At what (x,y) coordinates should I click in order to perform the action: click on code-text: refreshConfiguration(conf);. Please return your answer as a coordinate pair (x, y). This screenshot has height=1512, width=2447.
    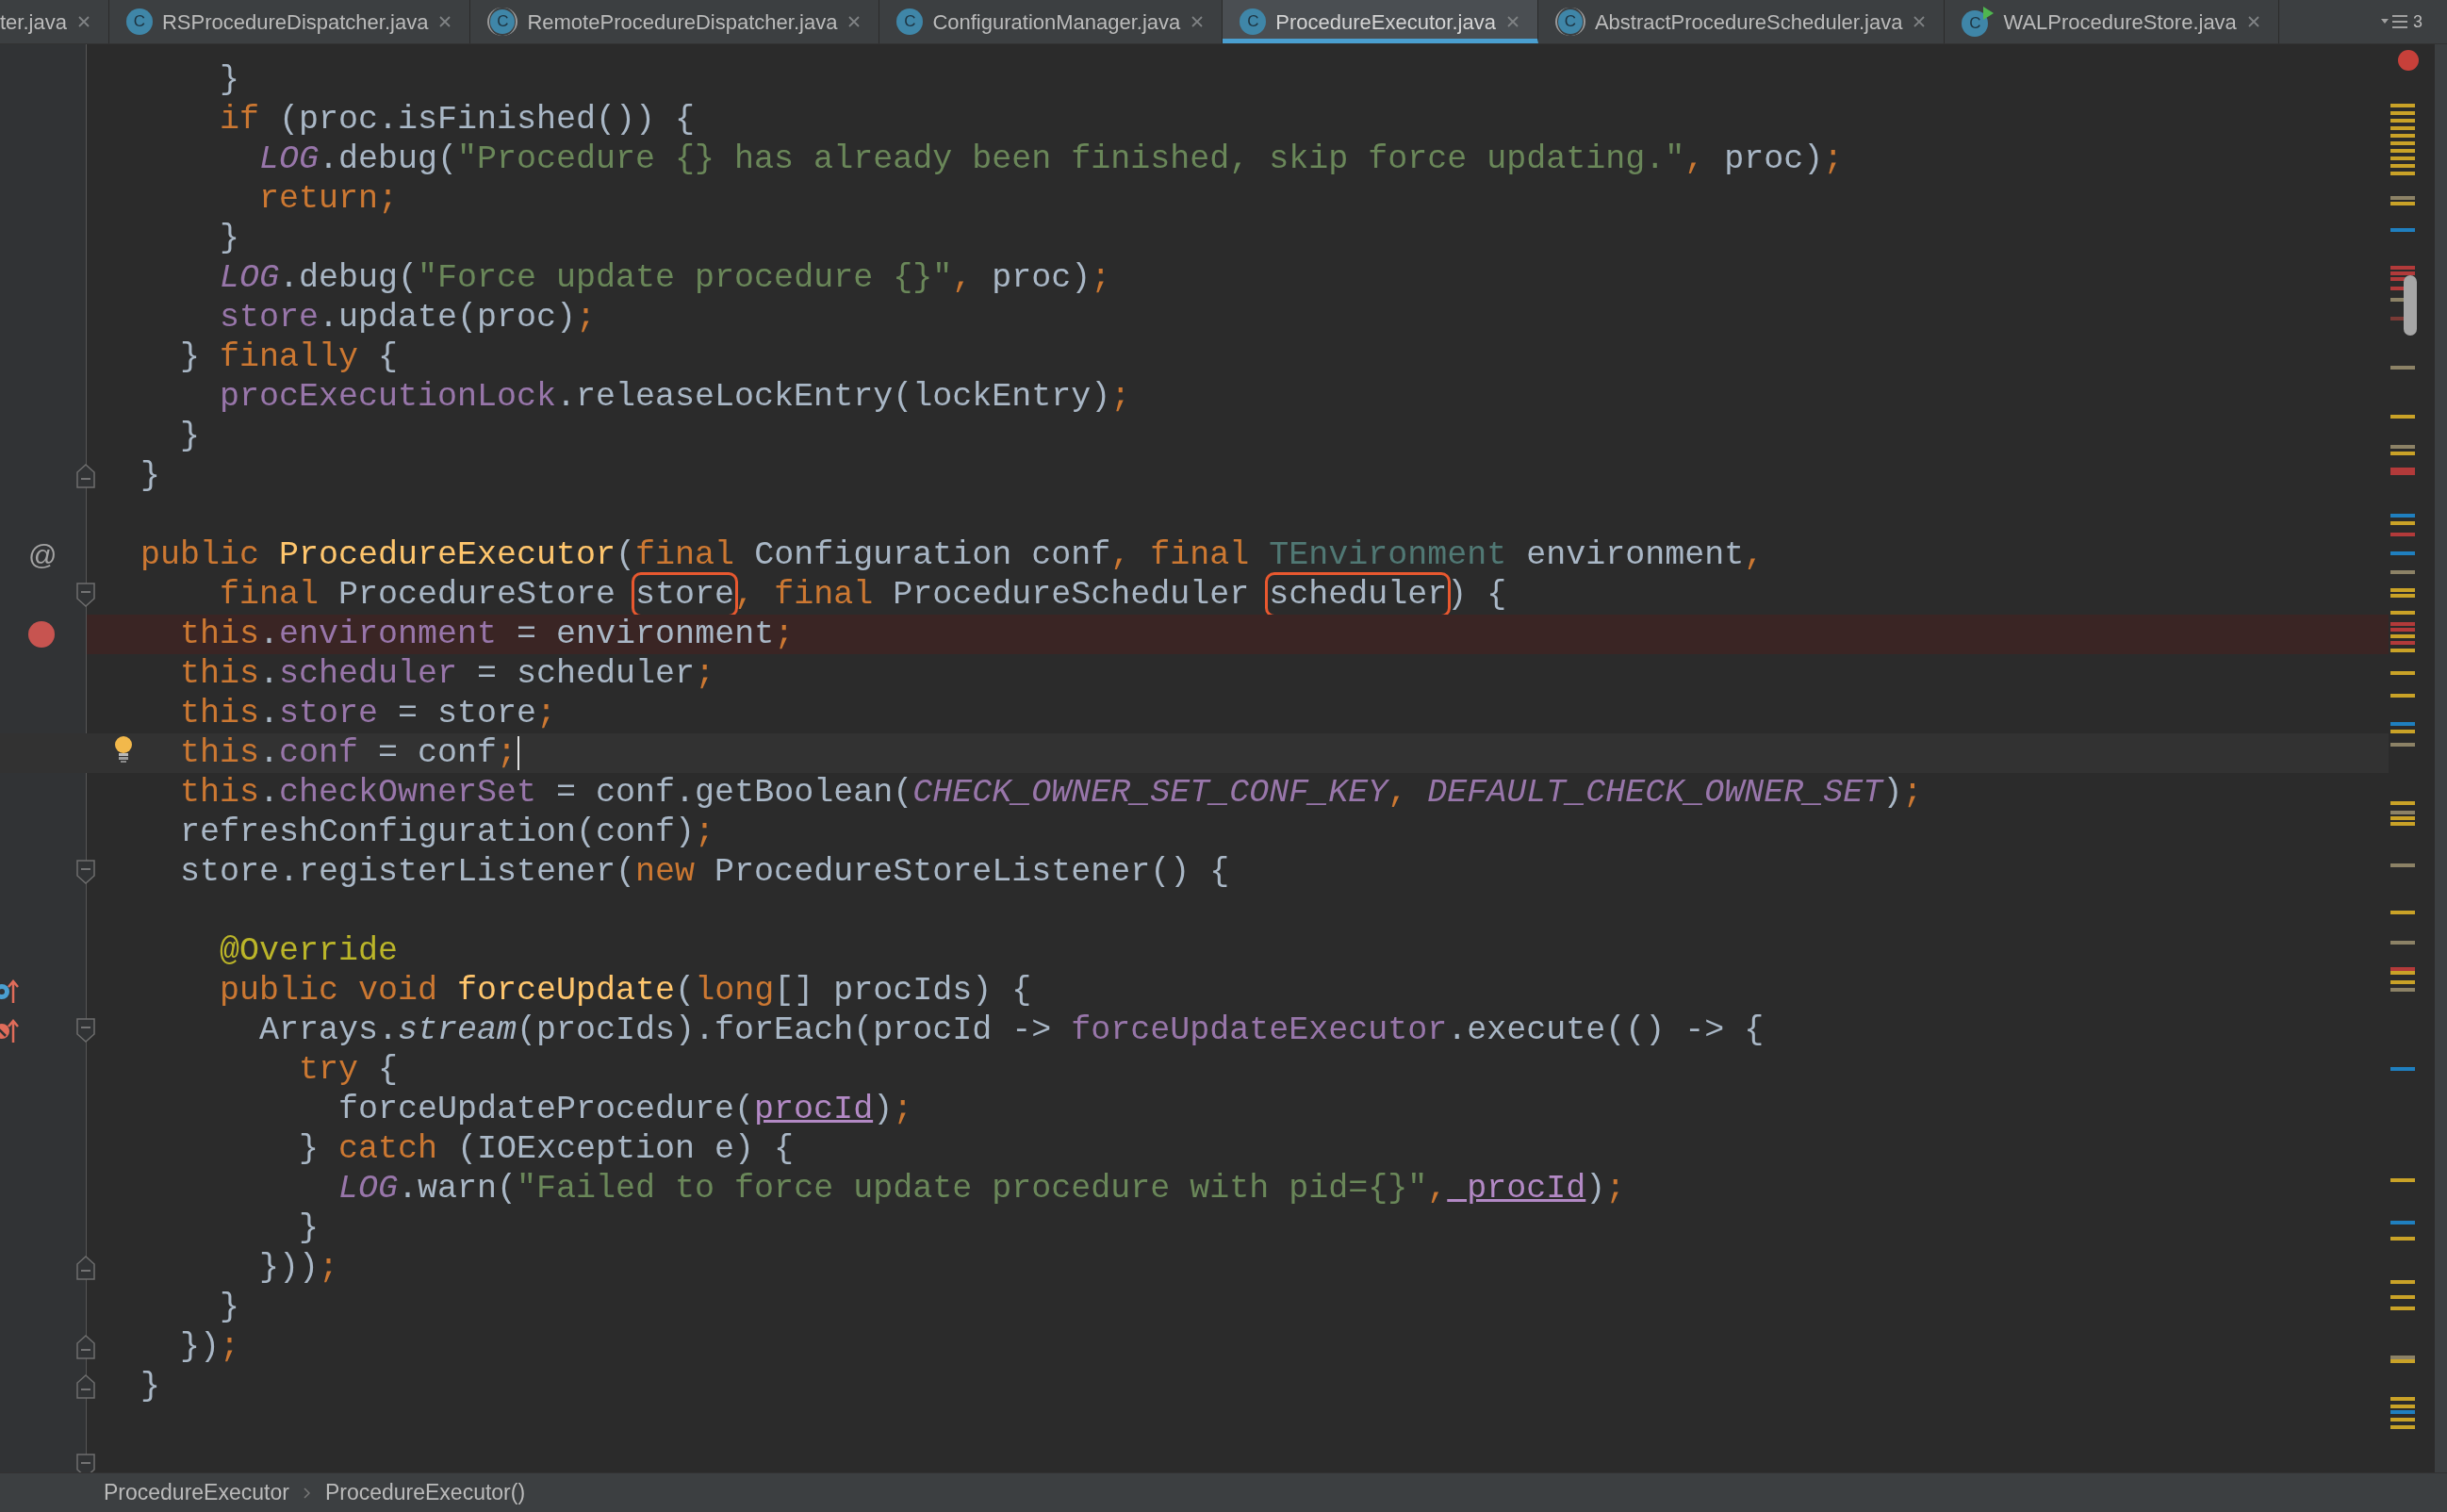
    Looking at the image, I should click on (447, 832).